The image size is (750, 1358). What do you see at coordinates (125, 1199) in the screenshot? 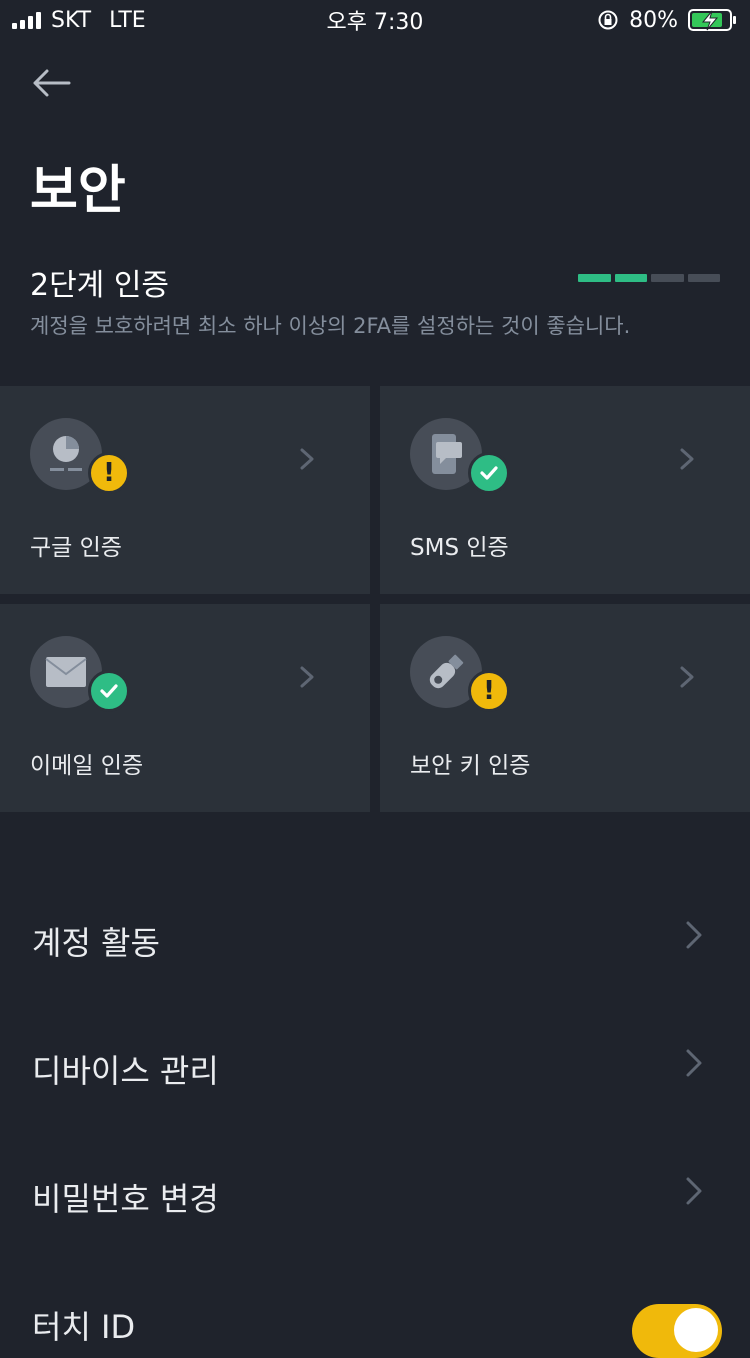
I see `menu-label: 비밀번호 변경` at bounding box center [125, 1199].